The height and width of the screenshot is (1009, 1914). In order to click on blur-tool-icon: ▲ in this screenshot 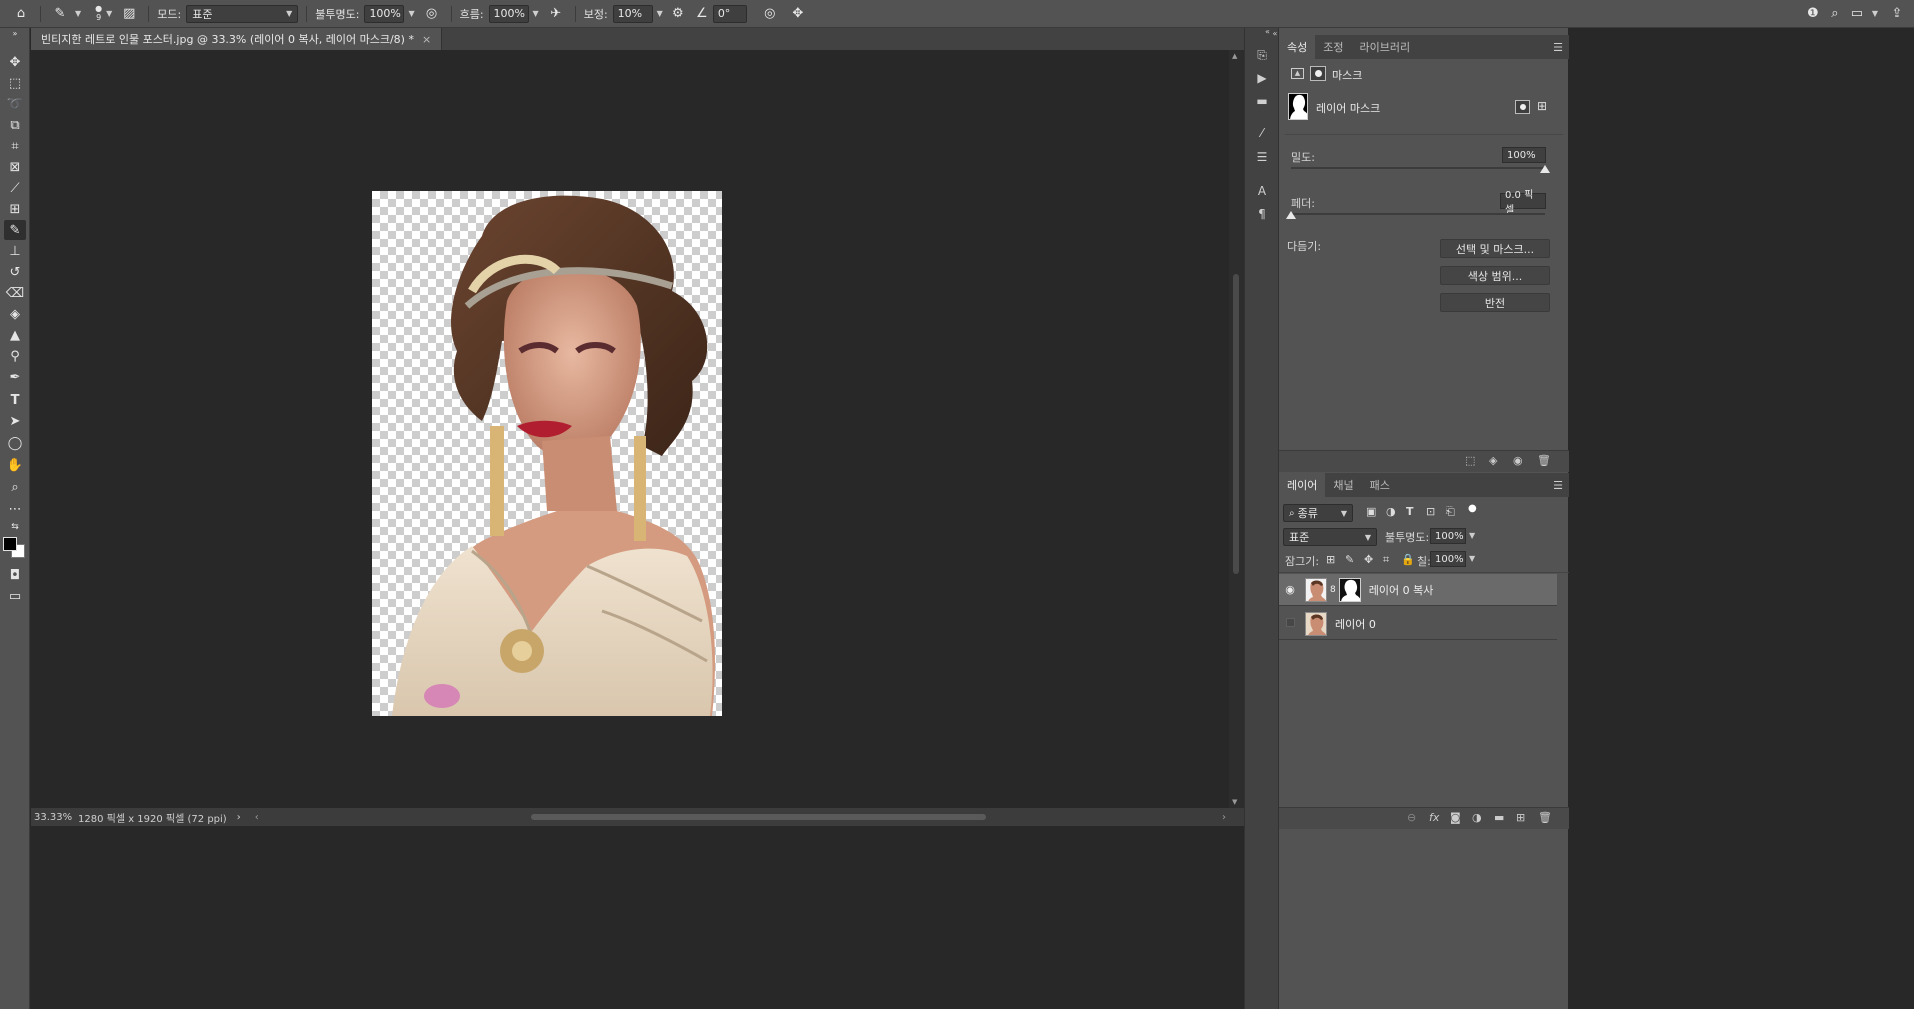, I will do `click(15, 335)`.